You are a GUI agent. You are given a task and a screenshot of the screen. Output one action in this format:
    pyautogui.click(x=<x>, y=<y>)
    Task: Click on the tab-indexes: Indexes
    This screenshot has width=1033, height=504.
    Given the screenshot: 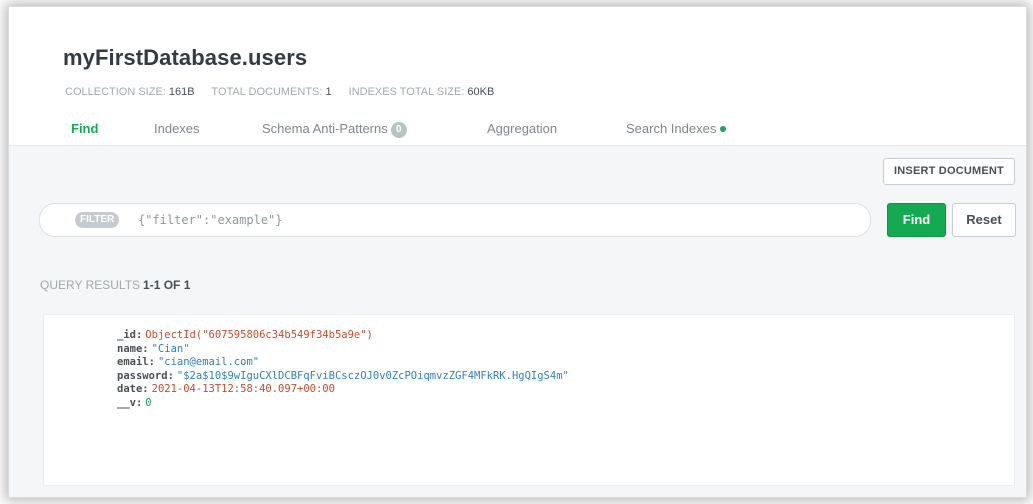 What is the action you would take?
    pyautogui.click(x=177, y=128)
    